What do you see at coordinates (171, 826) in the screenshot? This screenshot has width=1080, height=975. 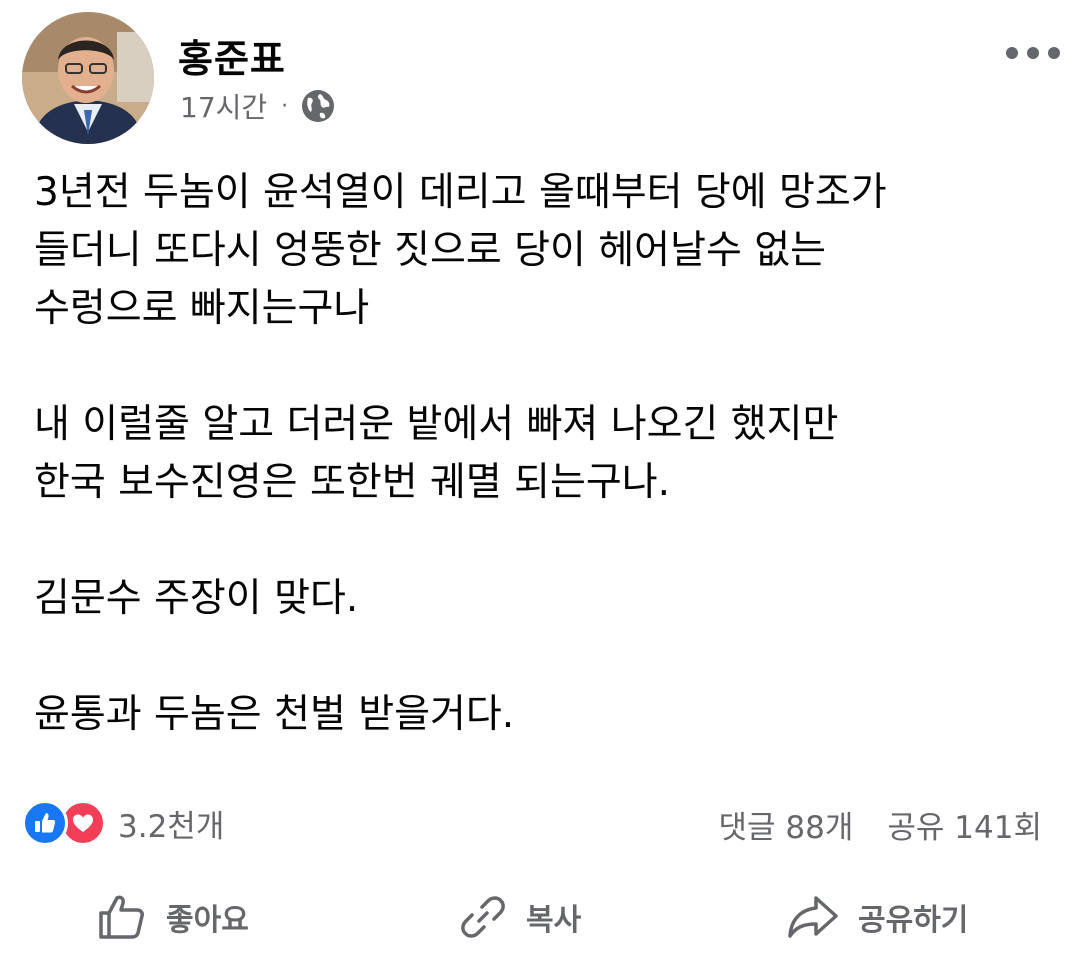 I see `reaction-count: 3.2천개` at bounding box center [171, 826].